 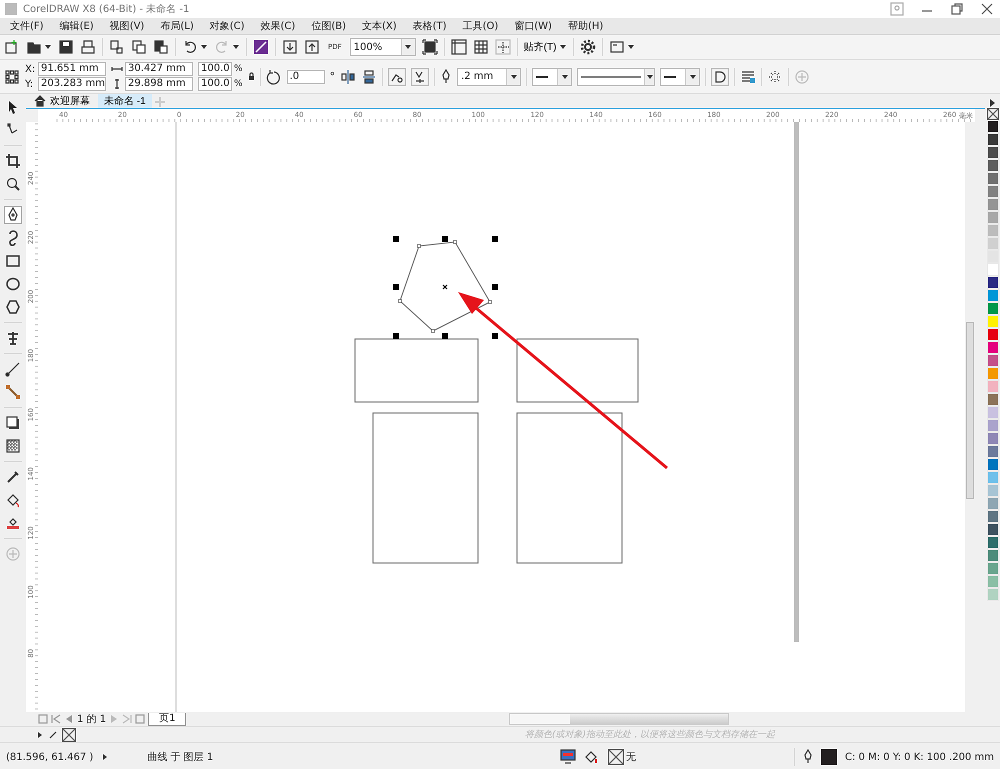 What do you see at coordinates (617, 47) in the screenshot?
I see `app-launcher-icon` at bounding box center [617, 47].